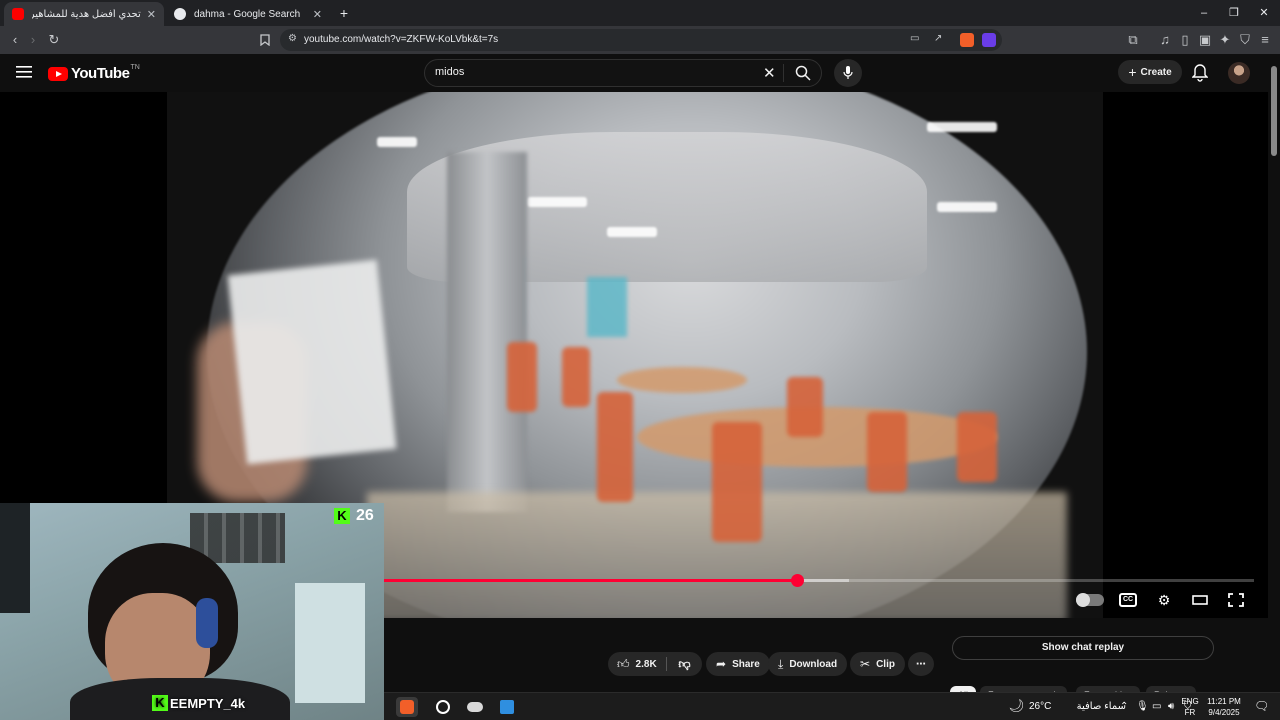 The width and height of the screenshot is (1280, 720). I want to click on share-label: Share, so click(746, 664).